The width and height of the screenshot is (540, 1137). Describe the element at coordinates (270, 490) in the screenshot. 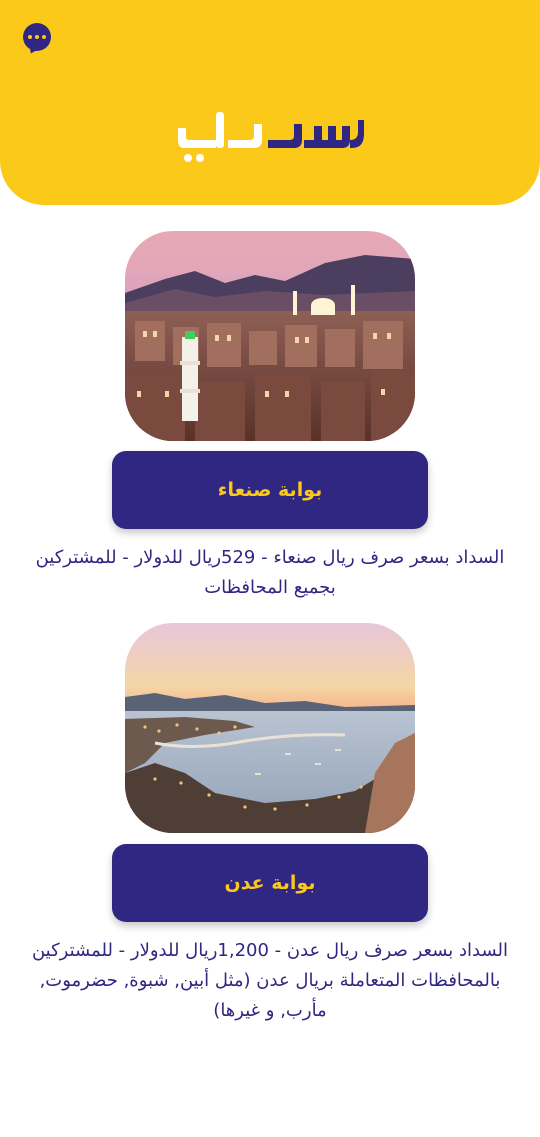

I see `sanaa-gate-button: بوابة صنعاء` at that location.